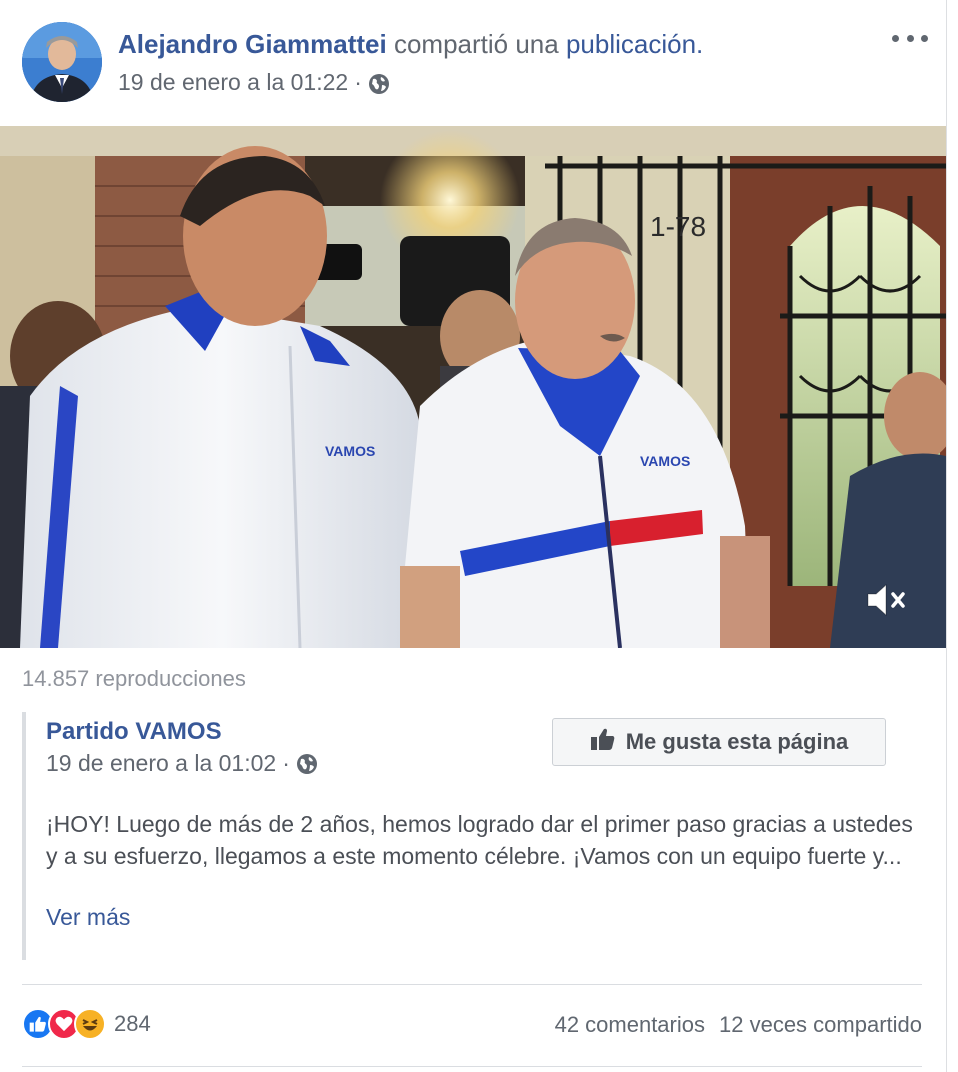 The image size is (958, 1072). I want to click on reactions-summary: 284, so click(86, 1024).